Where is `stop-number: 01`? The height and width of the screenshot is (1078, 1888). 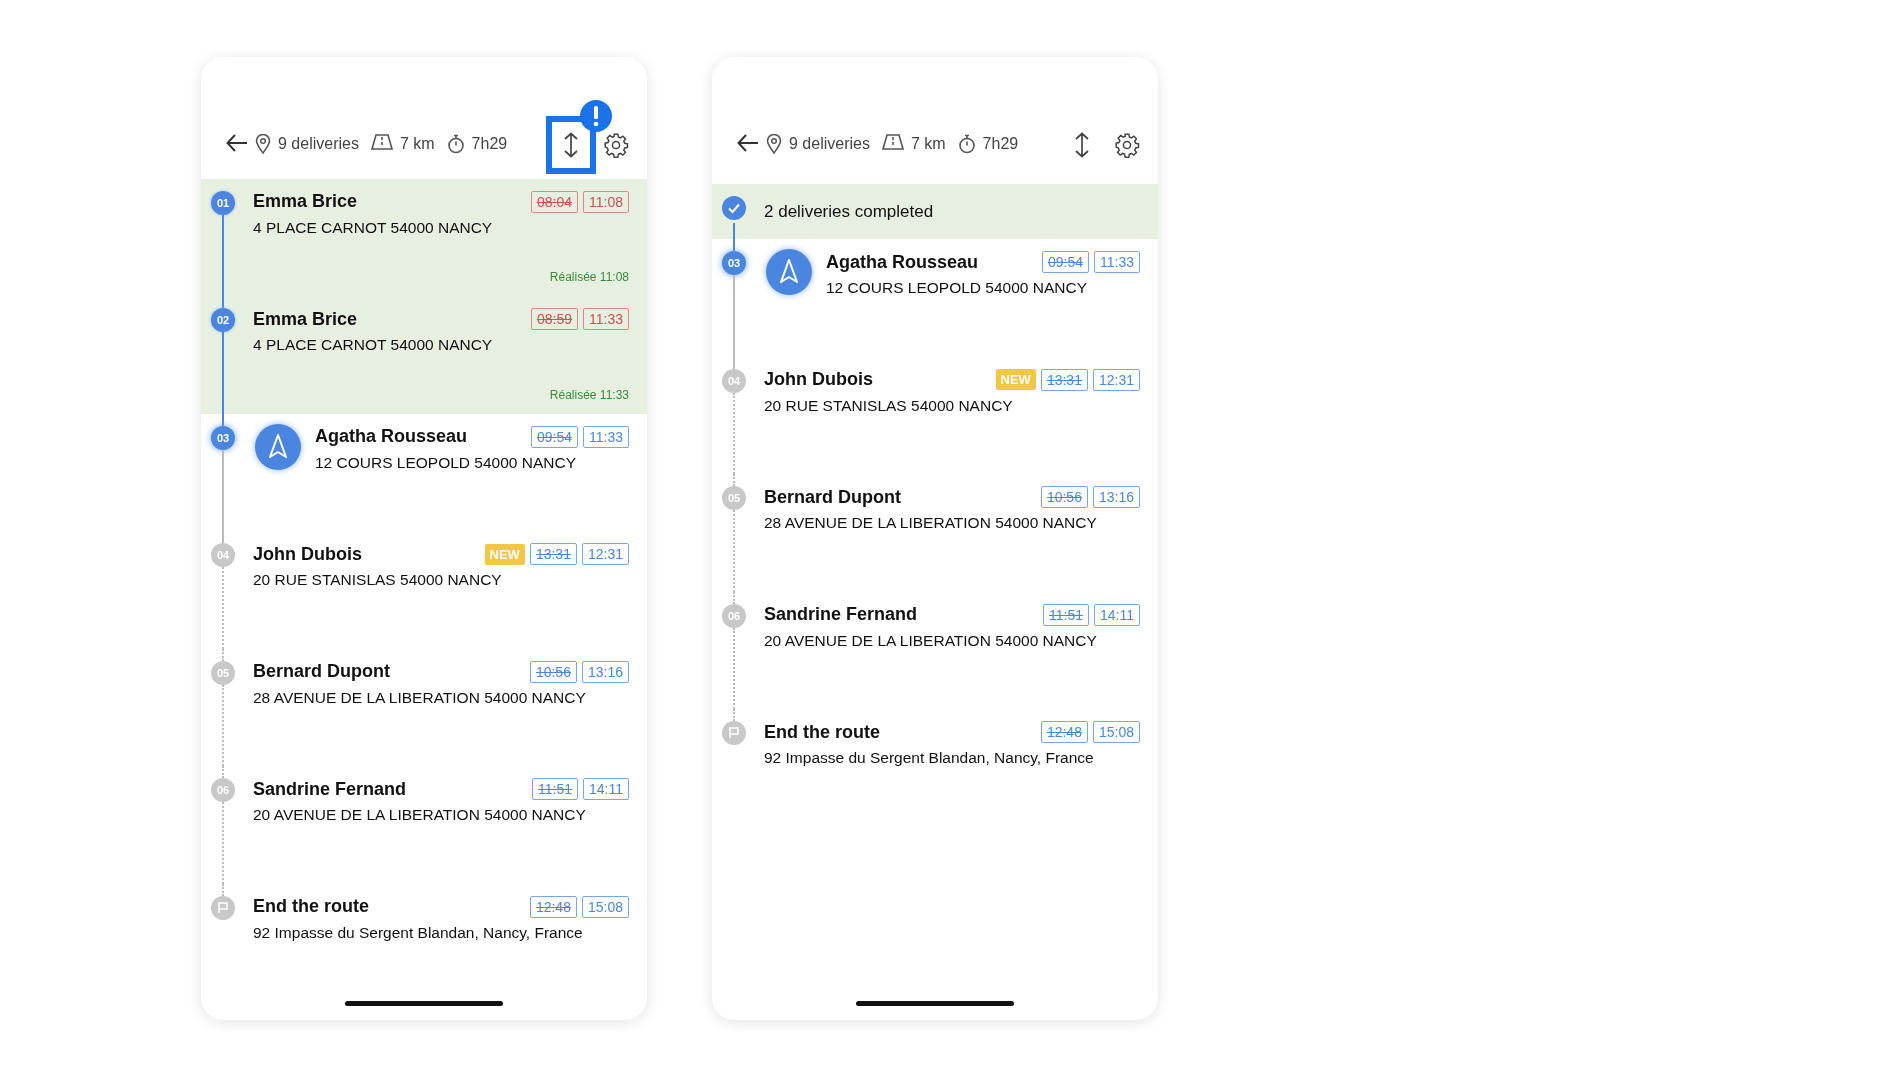
stop-number: 01 is located at coordinates (223, 202).